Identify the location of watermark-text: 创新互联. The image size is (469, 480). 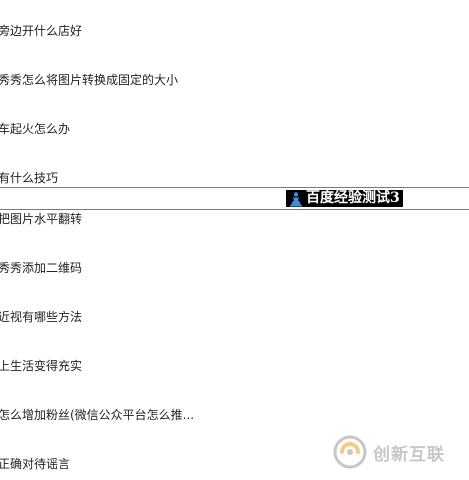
(409, 454).